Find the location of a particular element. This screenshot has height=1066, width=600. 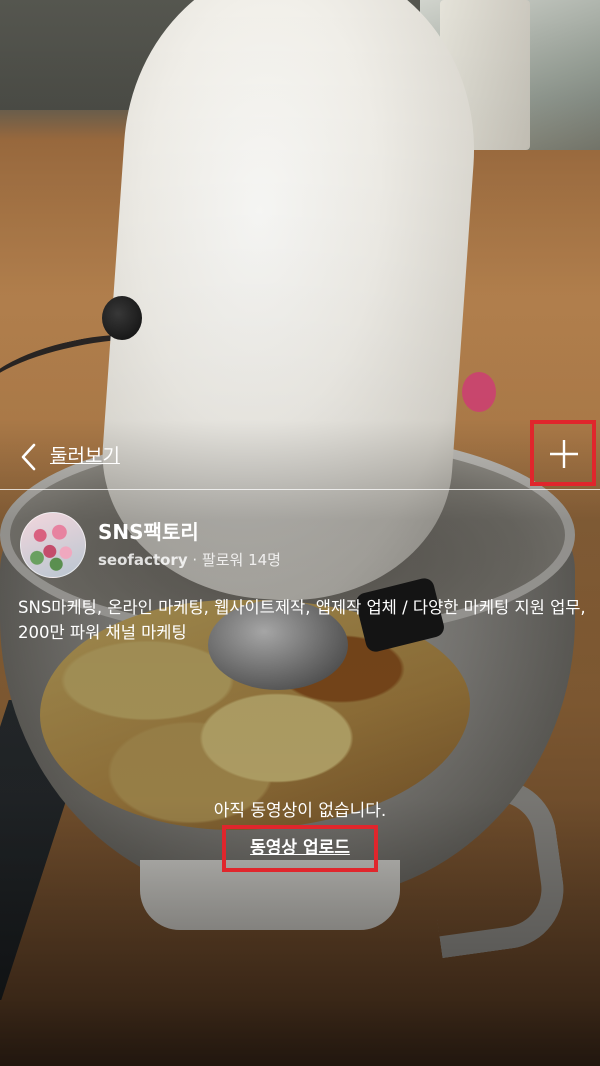

channel-meta: seofactory · 팔로워 14명 is located at coordinates (189, 560).